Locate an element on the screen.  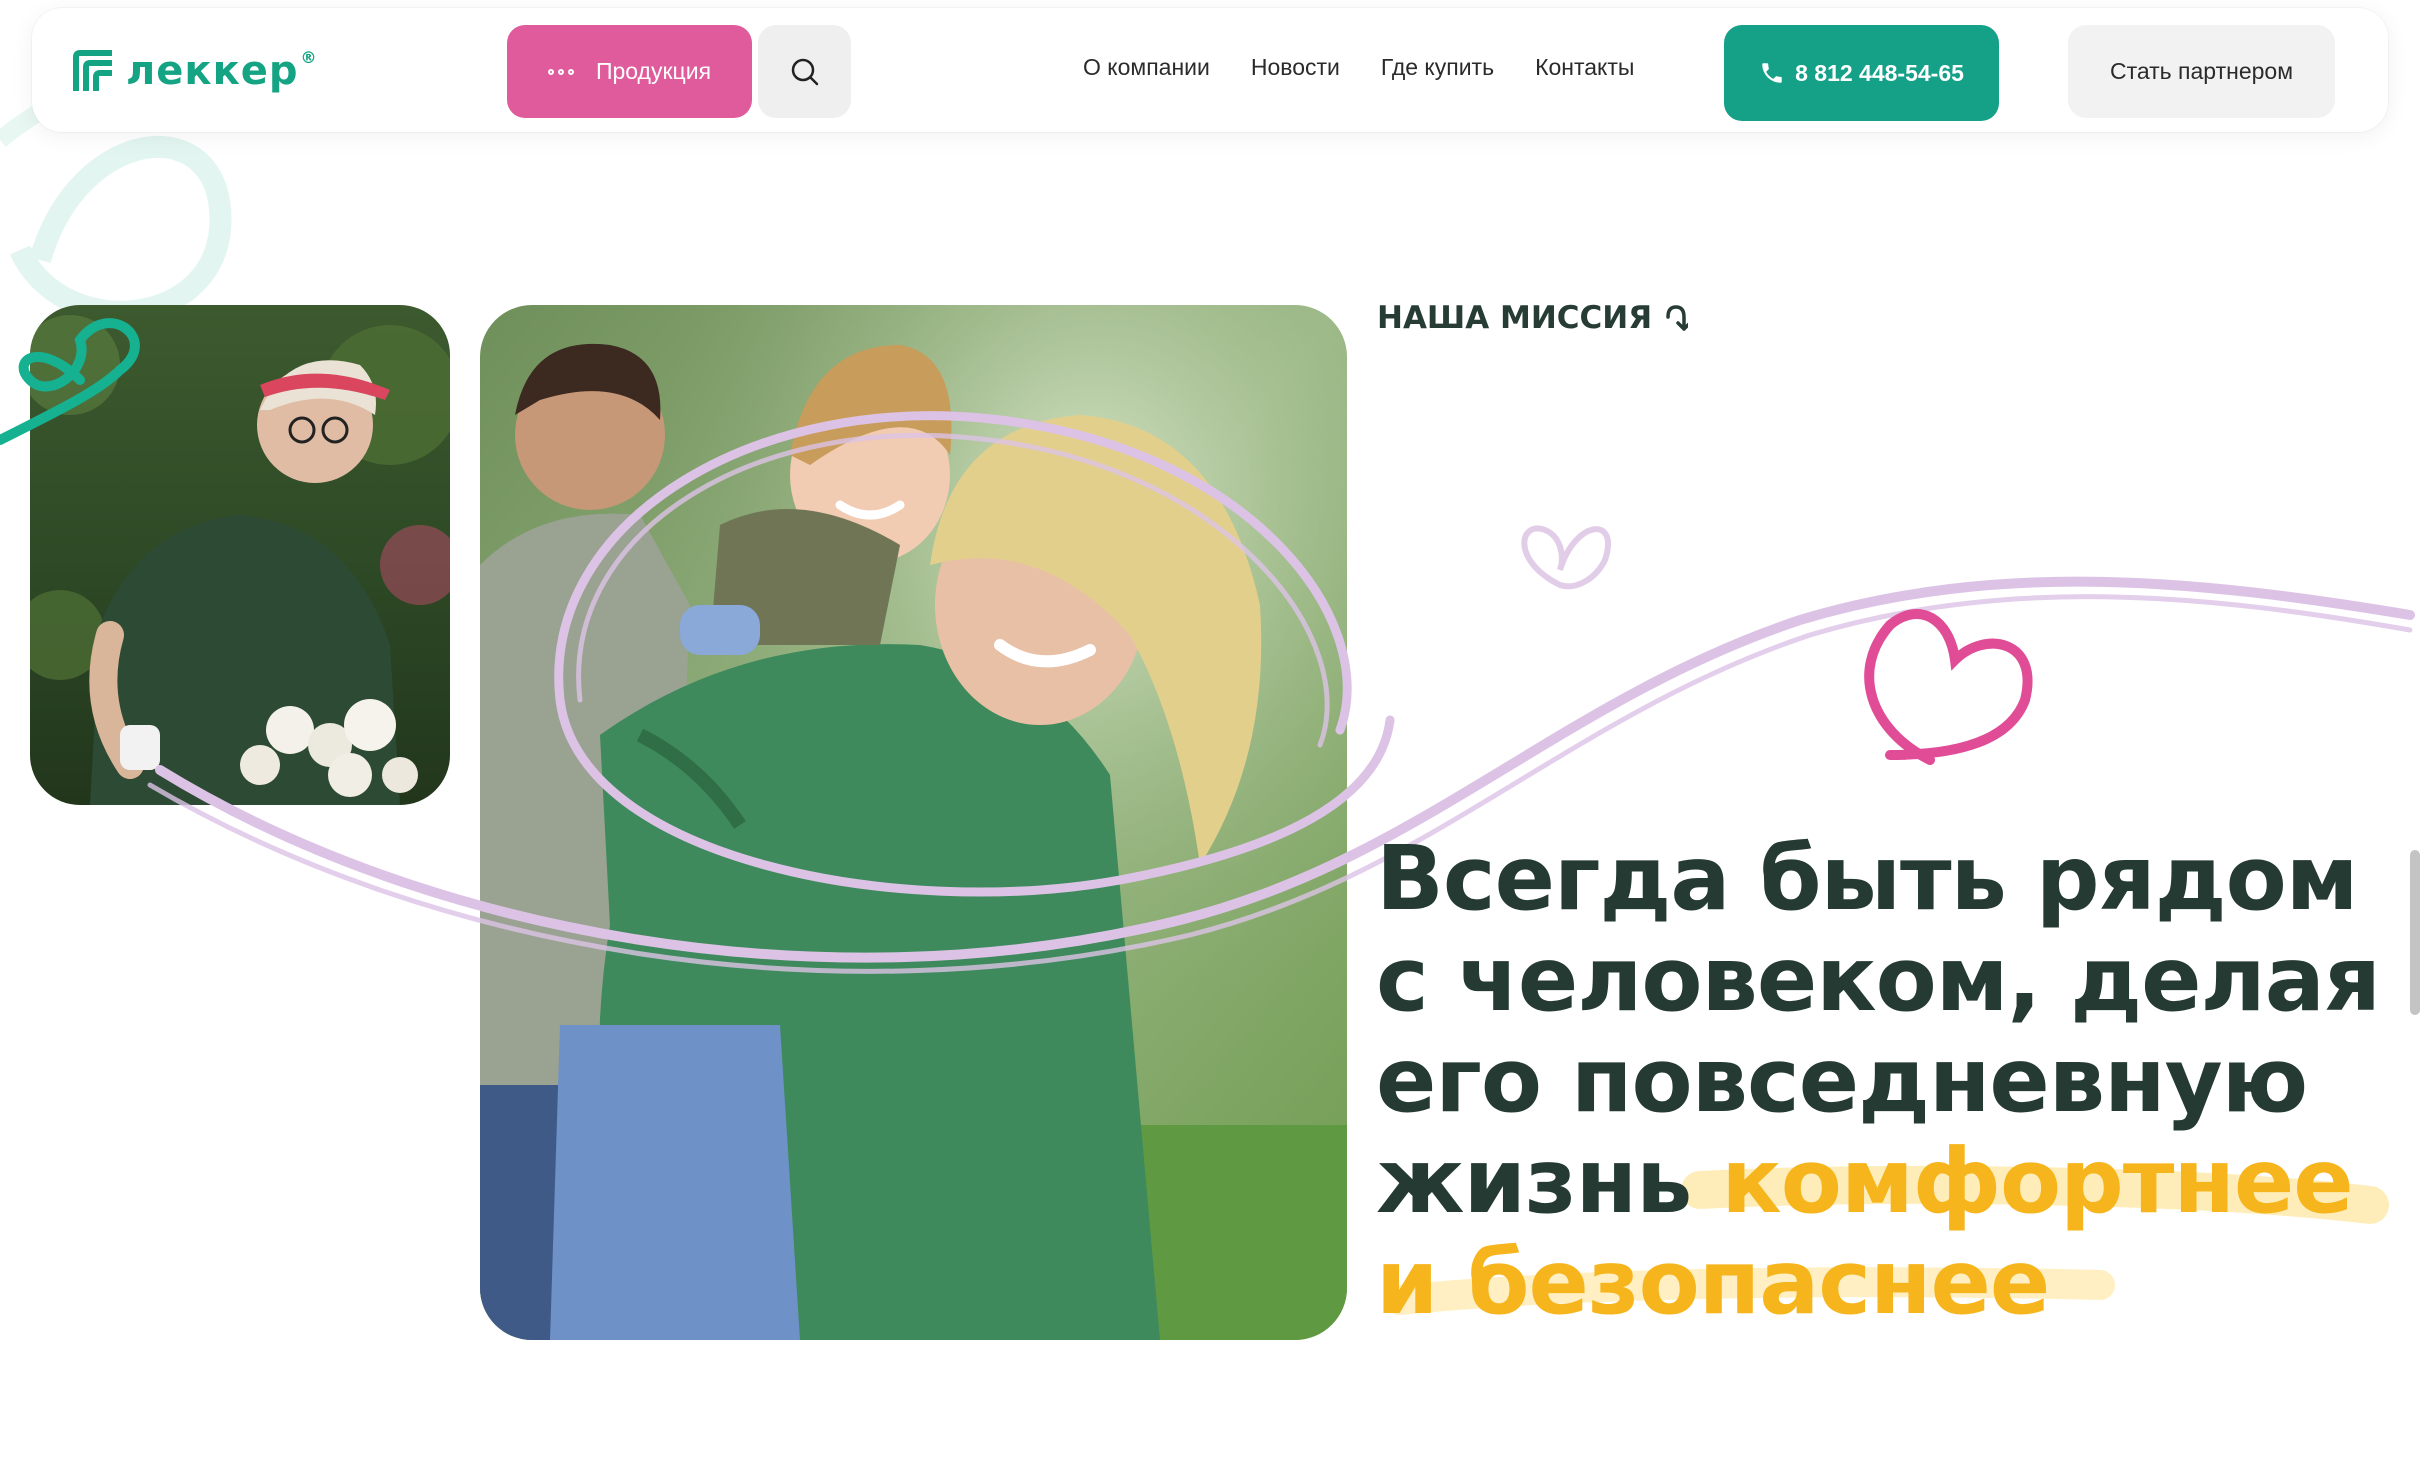
products-button: Продукция is located at coordinates (629, 71).